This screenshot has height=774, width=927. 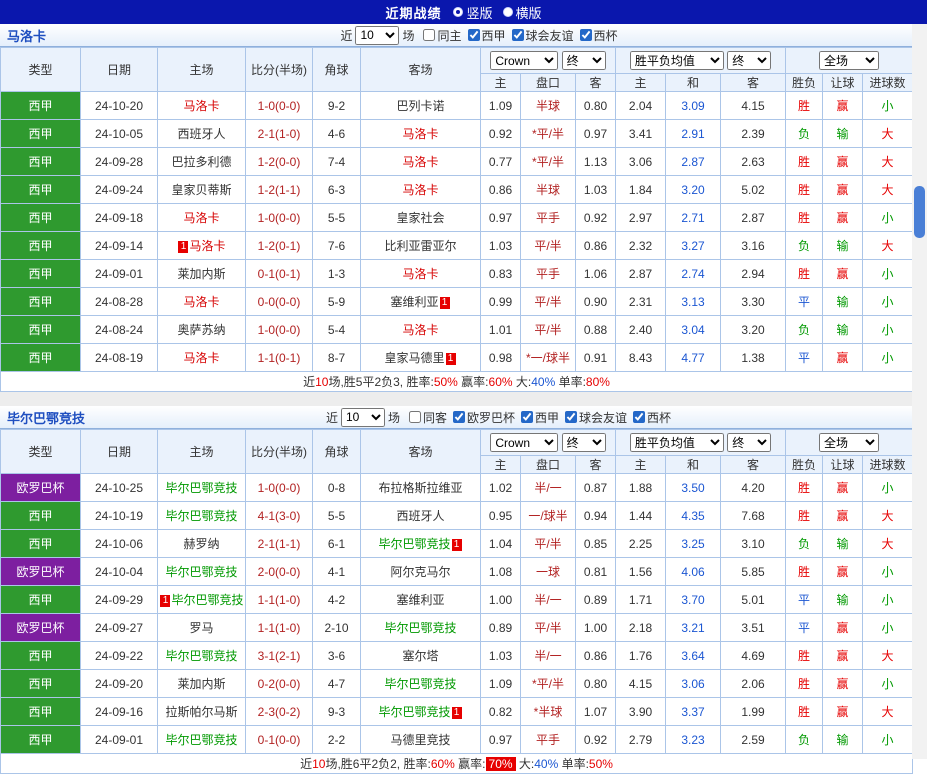 What do you see at coordinates (201, 190) in the screenshot?
I see `team-link: 皇家贝蒂斯` at bounding box center [201, 190].